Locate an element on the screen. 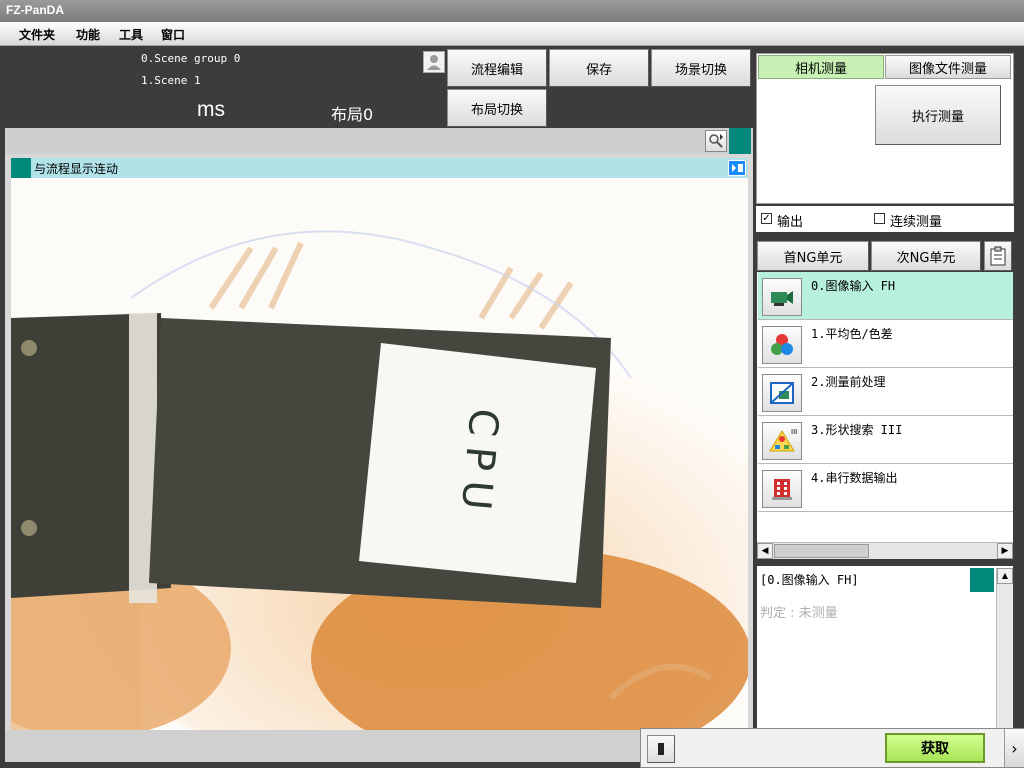 This screenshot has width=1024, height=768. layout-switch-button: 布局切换 is located at coordinates (497, 108).